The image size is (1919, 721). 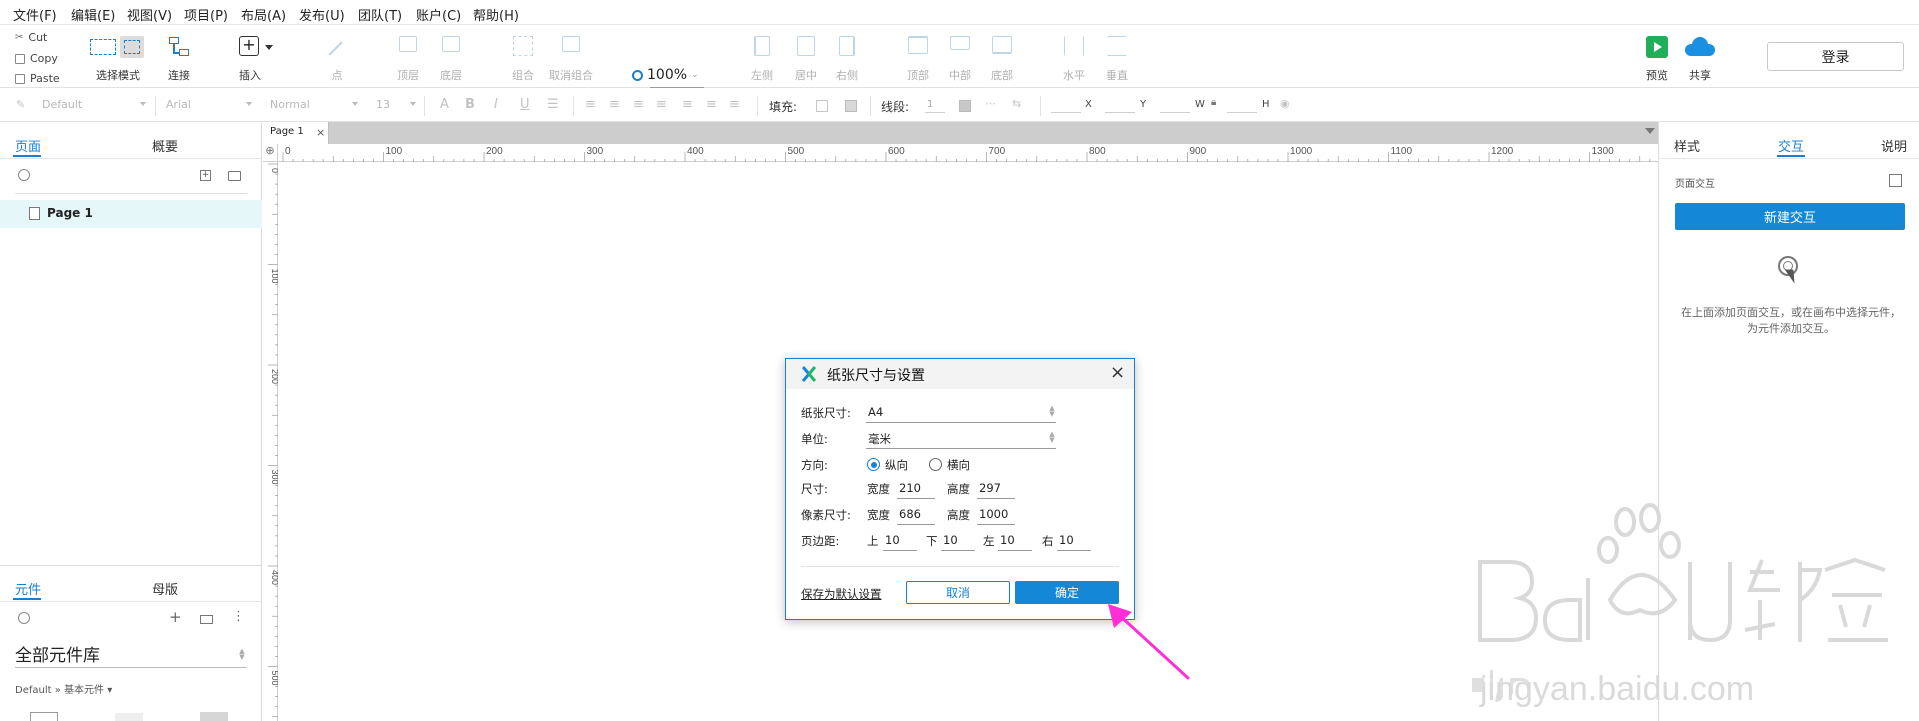 I want to click on line-pattern-icon: ⋯, so click(x=990, y=103).